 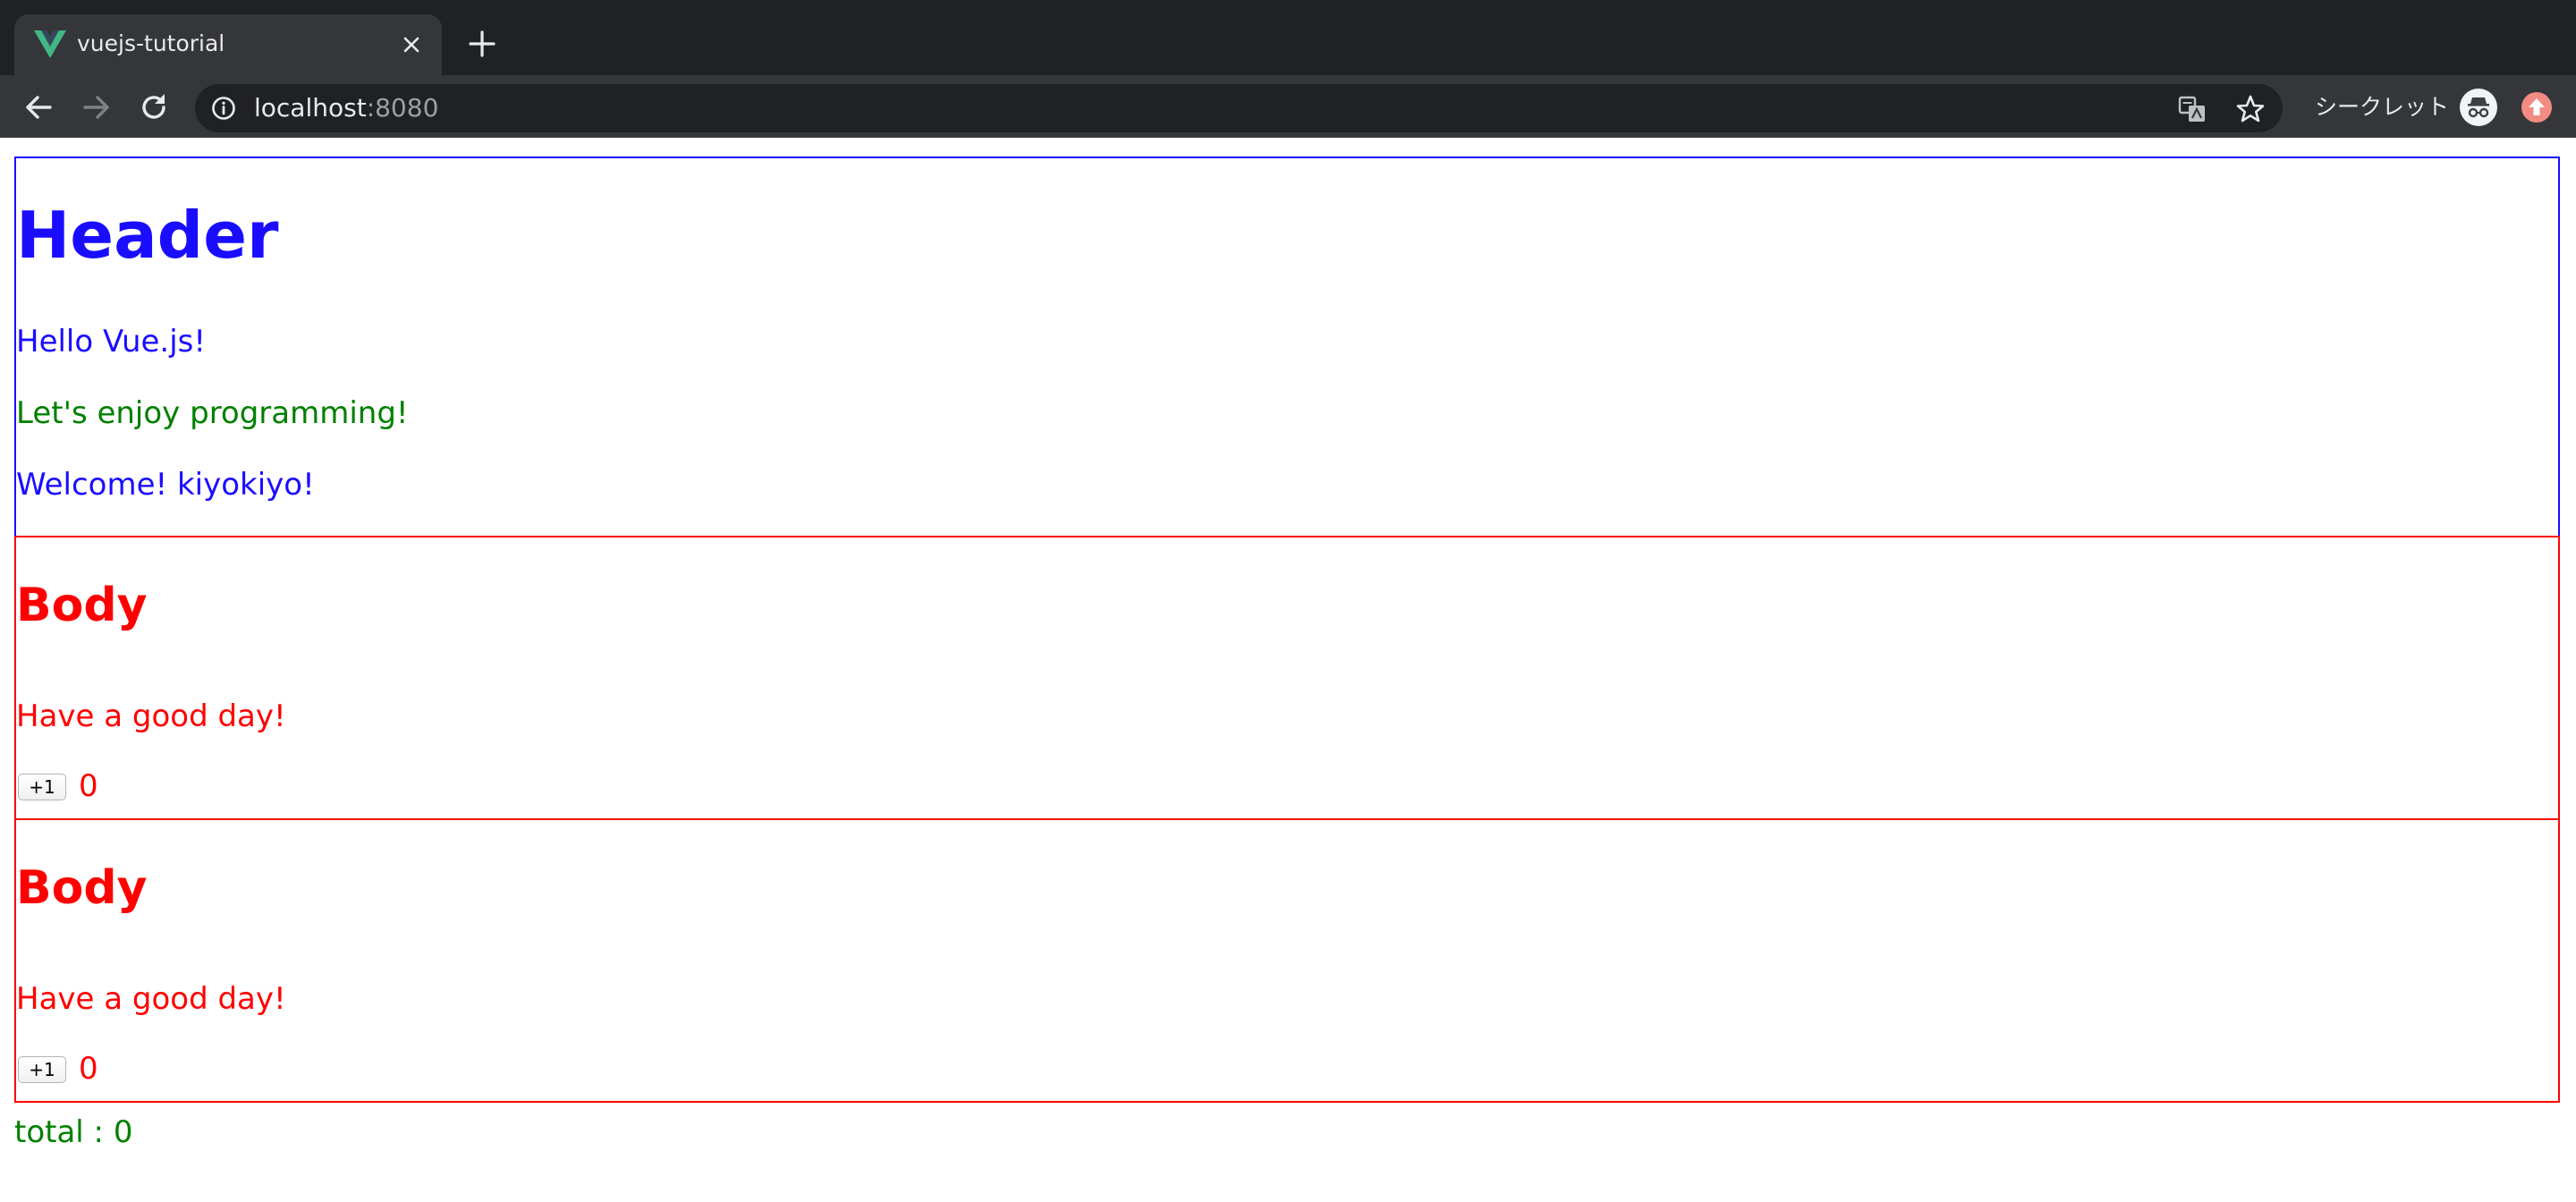 I want to click on welcome-text: Welcome! kiyokiyo!, so click(x=165, y=485).